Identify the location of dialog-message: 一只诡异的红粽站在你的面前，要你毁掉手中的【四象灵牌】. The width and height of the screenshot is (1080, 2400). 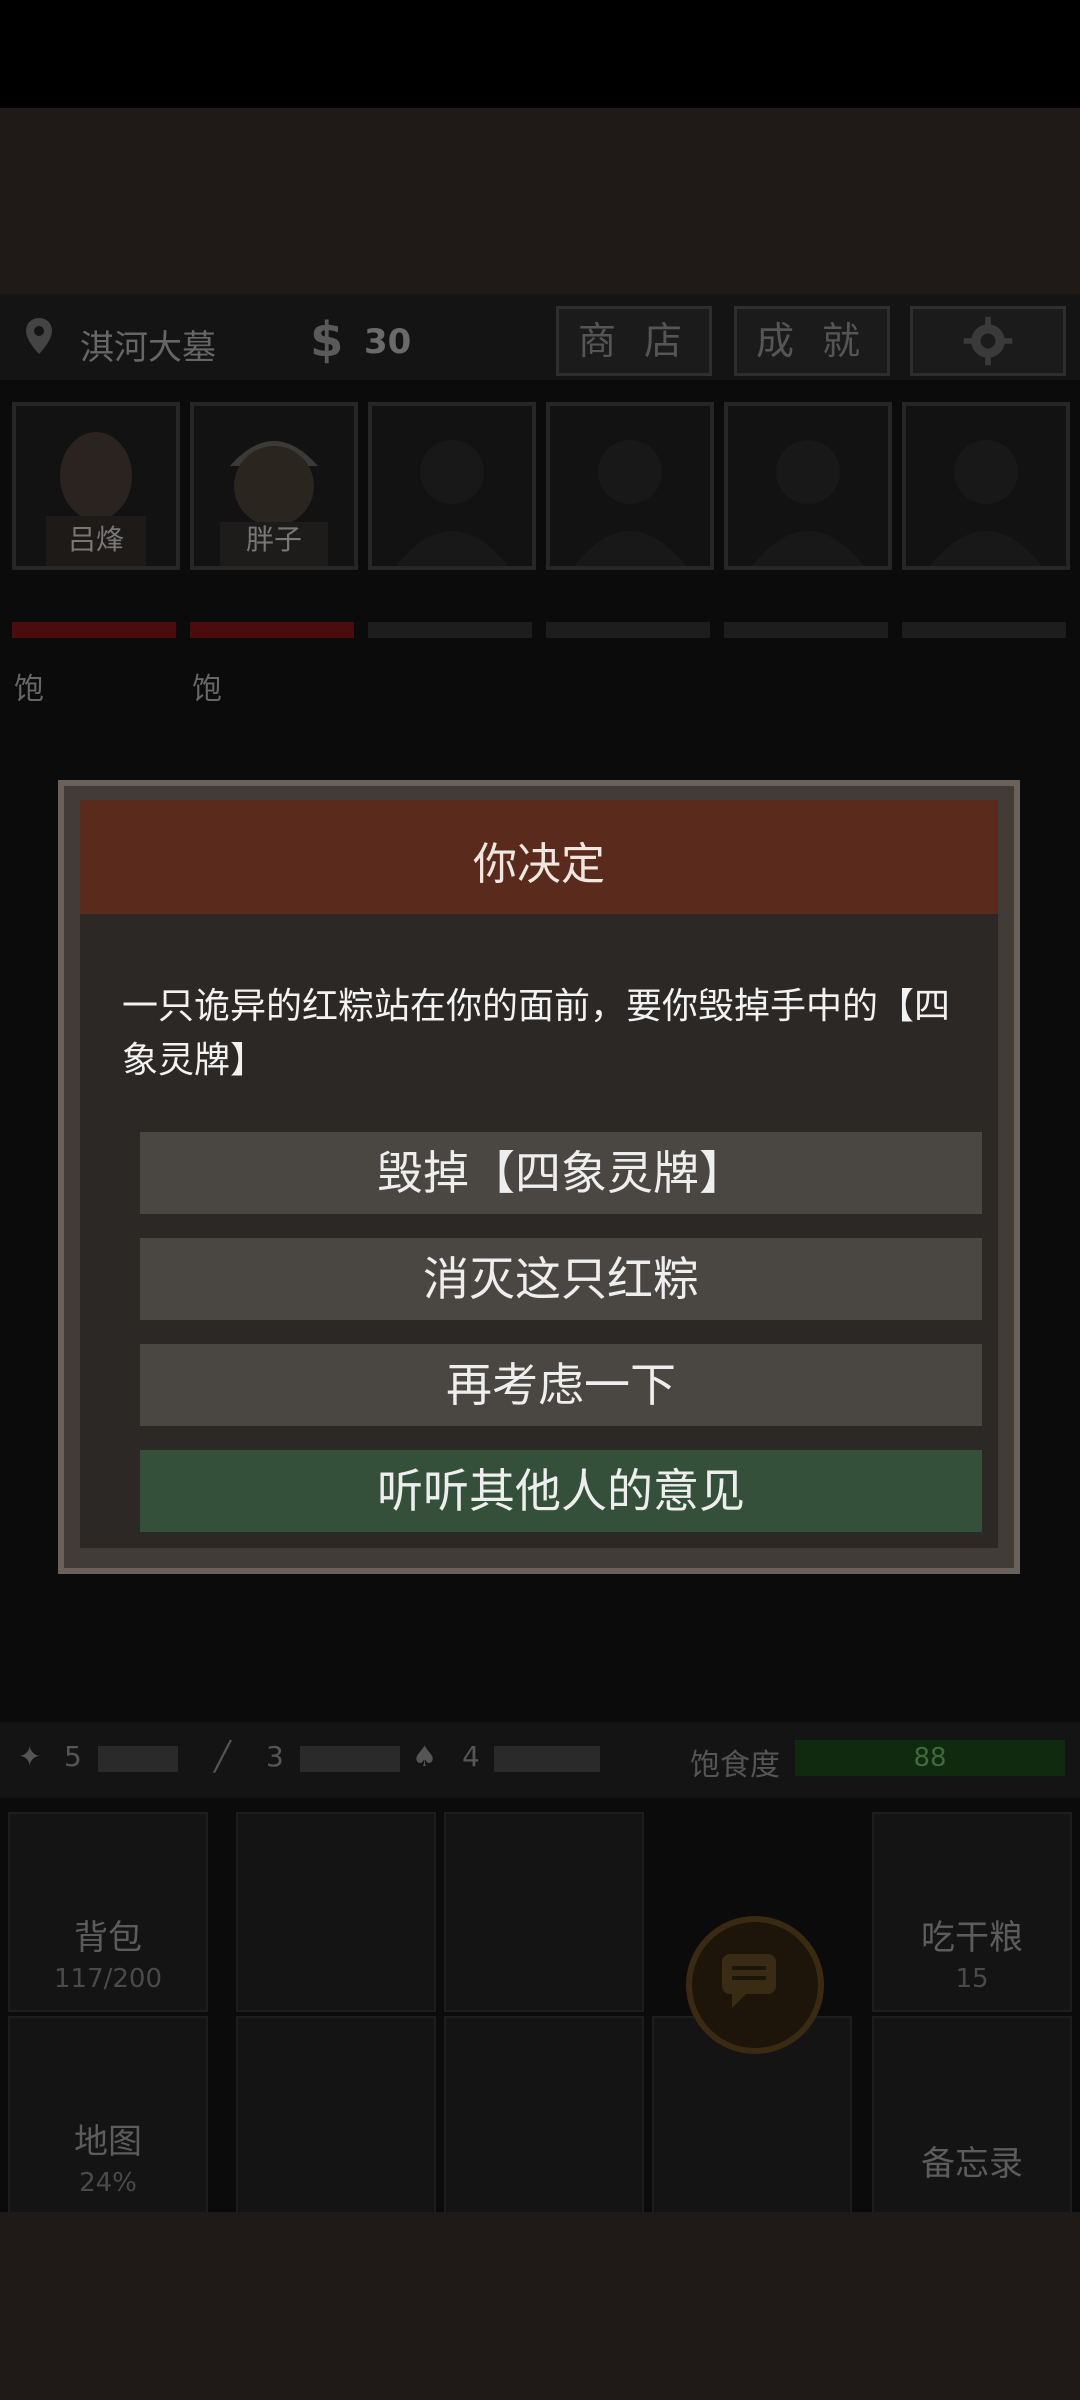
(536, 1033).